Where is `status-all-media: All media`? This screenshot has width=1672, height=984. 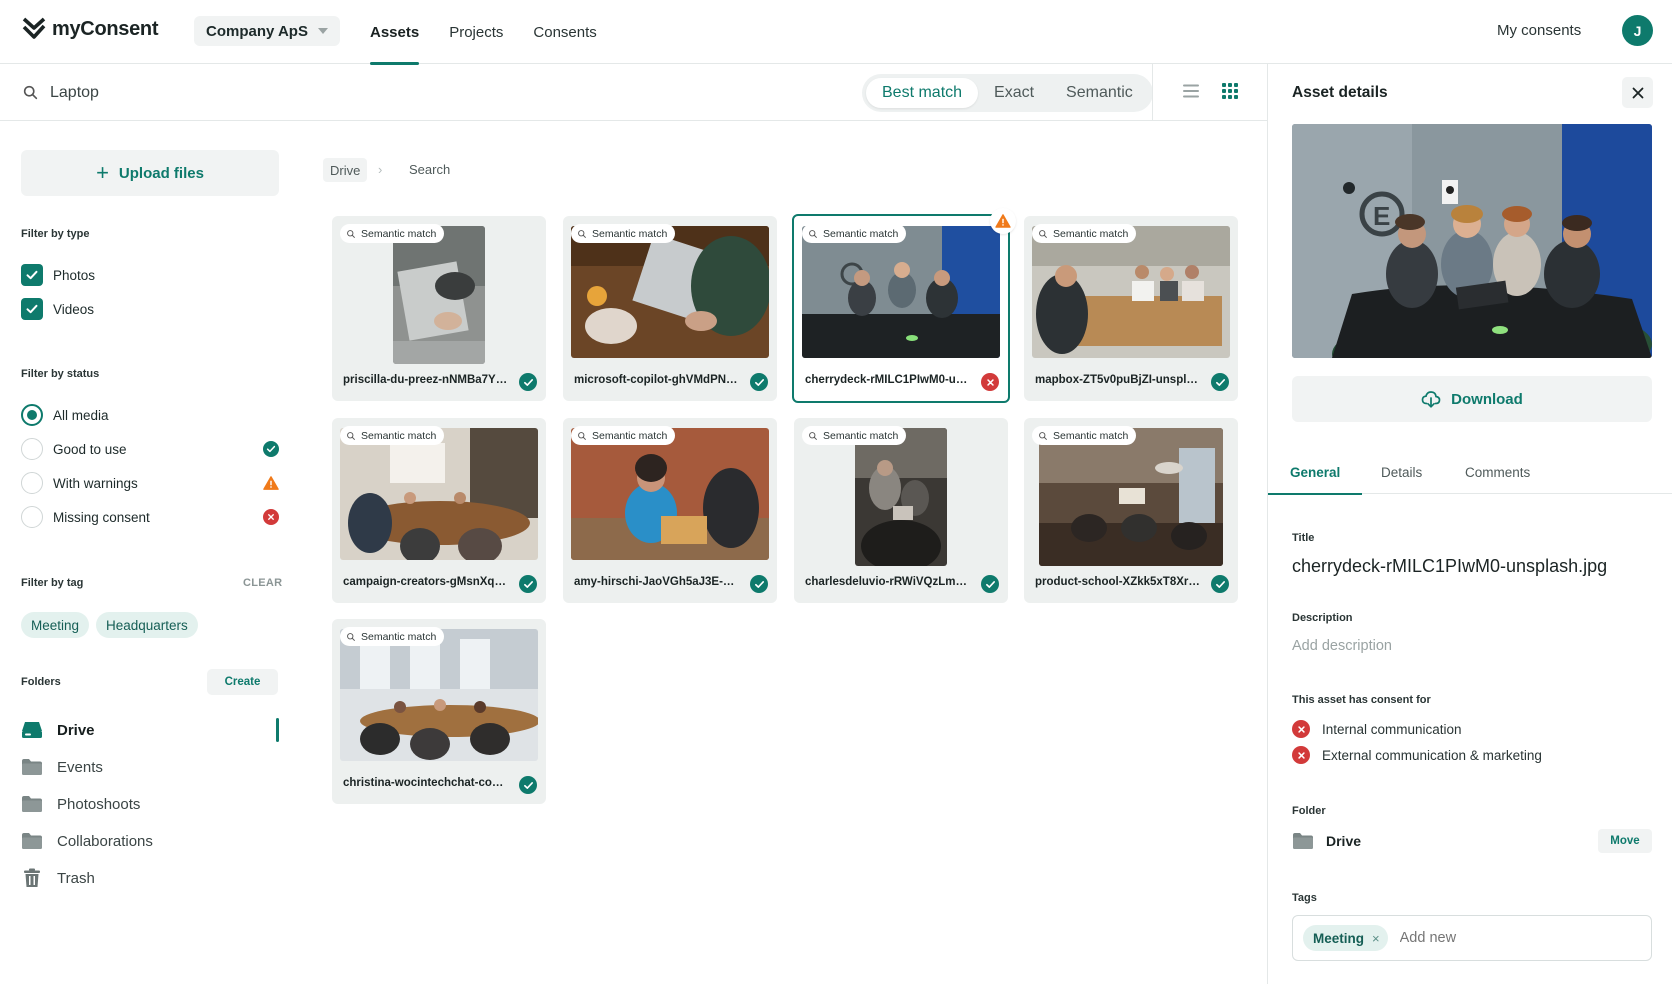
status-all-media: All media is located at coordinates (150, 415).